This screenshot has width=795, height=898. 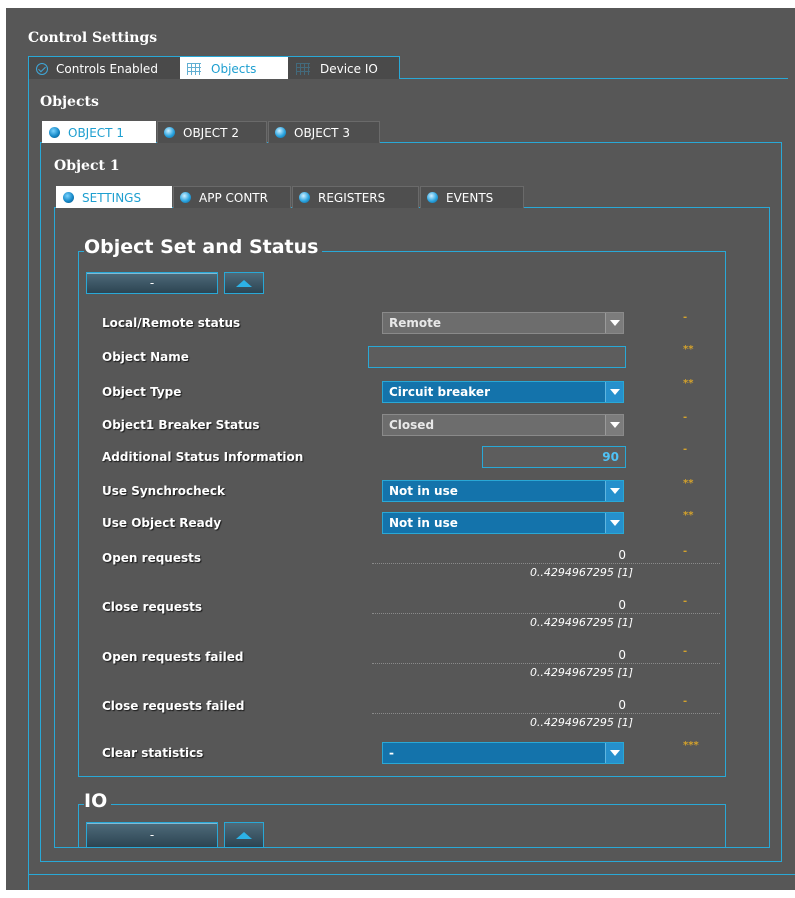 I want to click on additional-status-input: 90, so click(x=554, y=457).